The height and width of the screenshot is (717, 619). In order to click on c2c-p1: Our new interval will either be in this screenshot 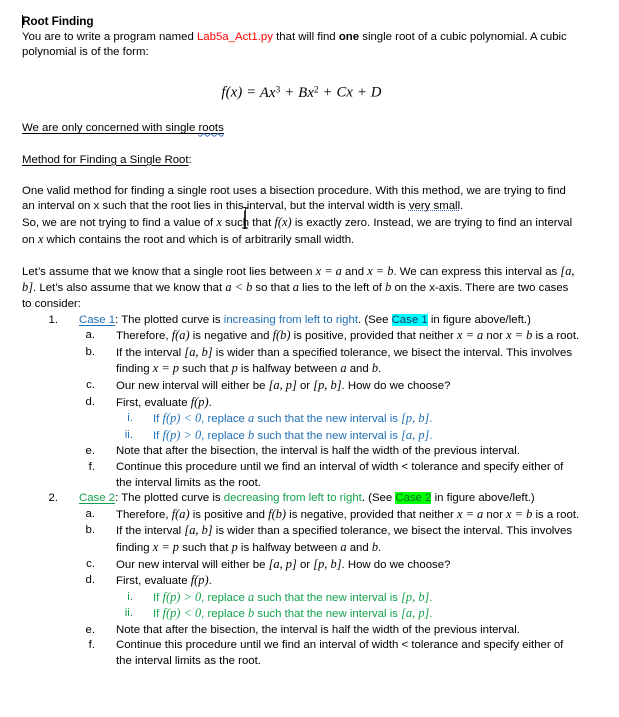, I will do `click(192, 564)`.